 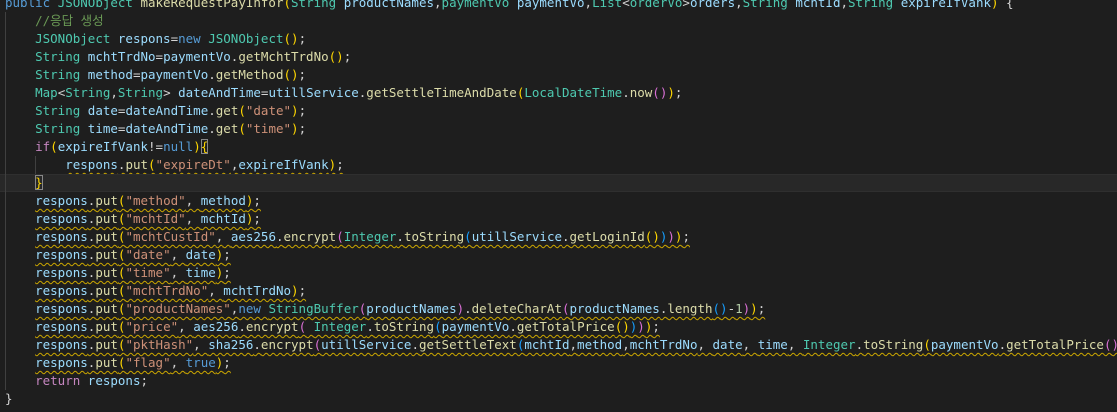 I want to click on code-line: respons.put("method", method);, so click(x=558, y=201).